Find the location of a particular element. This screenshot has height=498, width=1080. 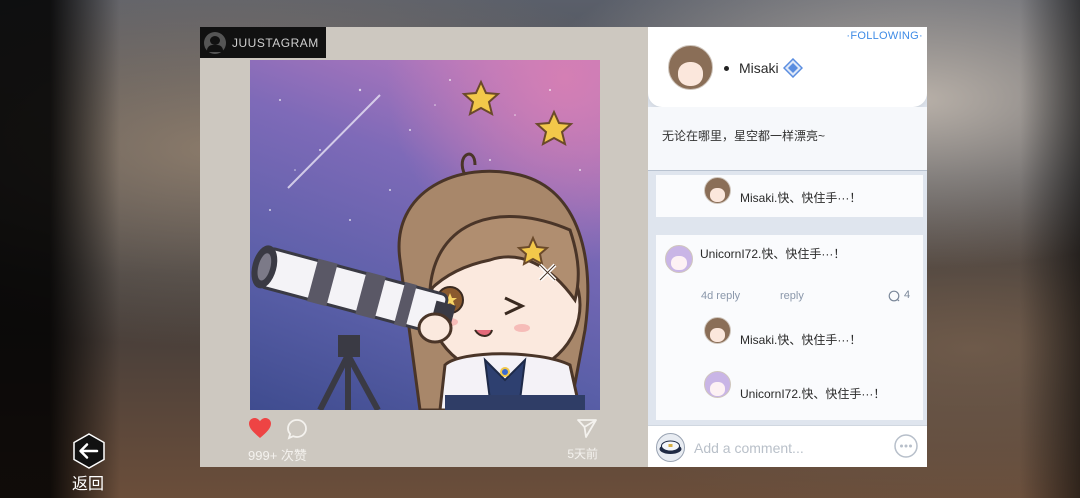

user-silhouette-icon is located at coordinates (215, 42).